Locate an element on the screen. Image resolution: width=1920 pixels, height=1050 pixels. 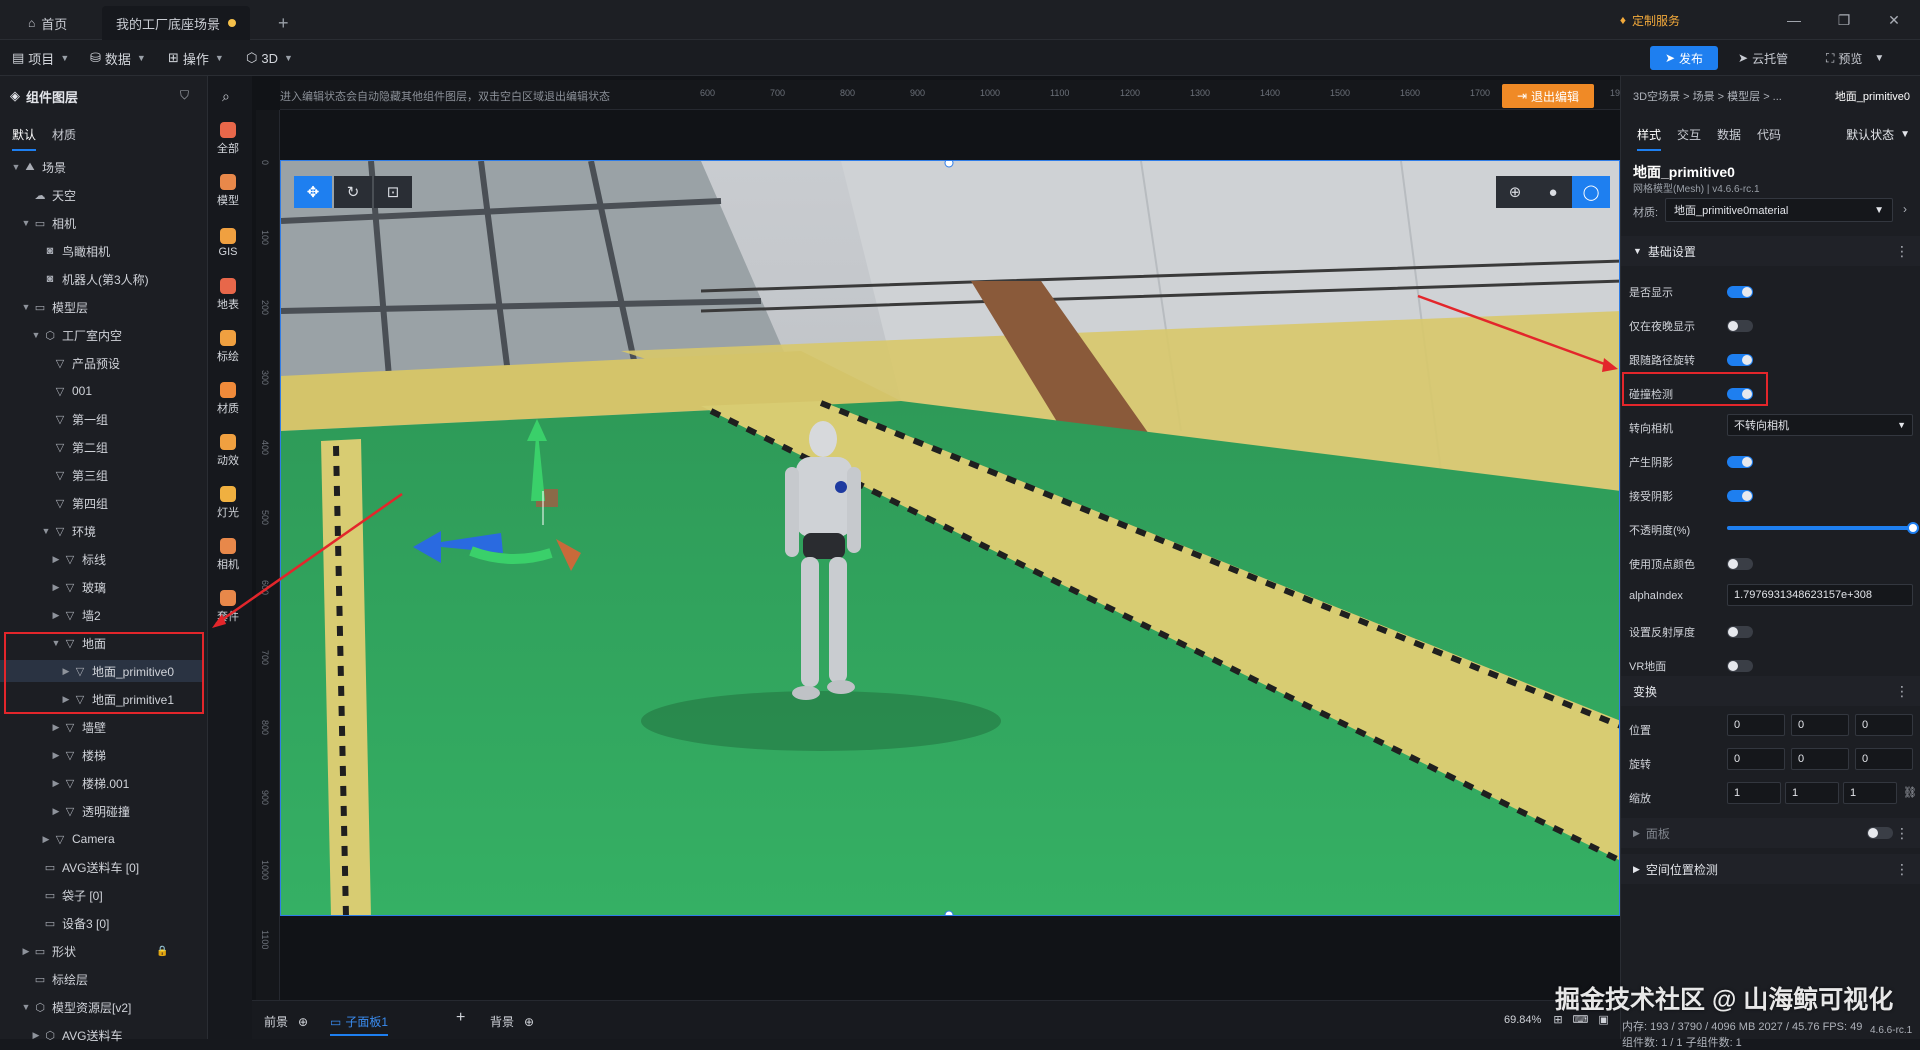
watermark: 掘金技术社区 @ 山海鲸可视化 is located at coordinates (1724, 1000).